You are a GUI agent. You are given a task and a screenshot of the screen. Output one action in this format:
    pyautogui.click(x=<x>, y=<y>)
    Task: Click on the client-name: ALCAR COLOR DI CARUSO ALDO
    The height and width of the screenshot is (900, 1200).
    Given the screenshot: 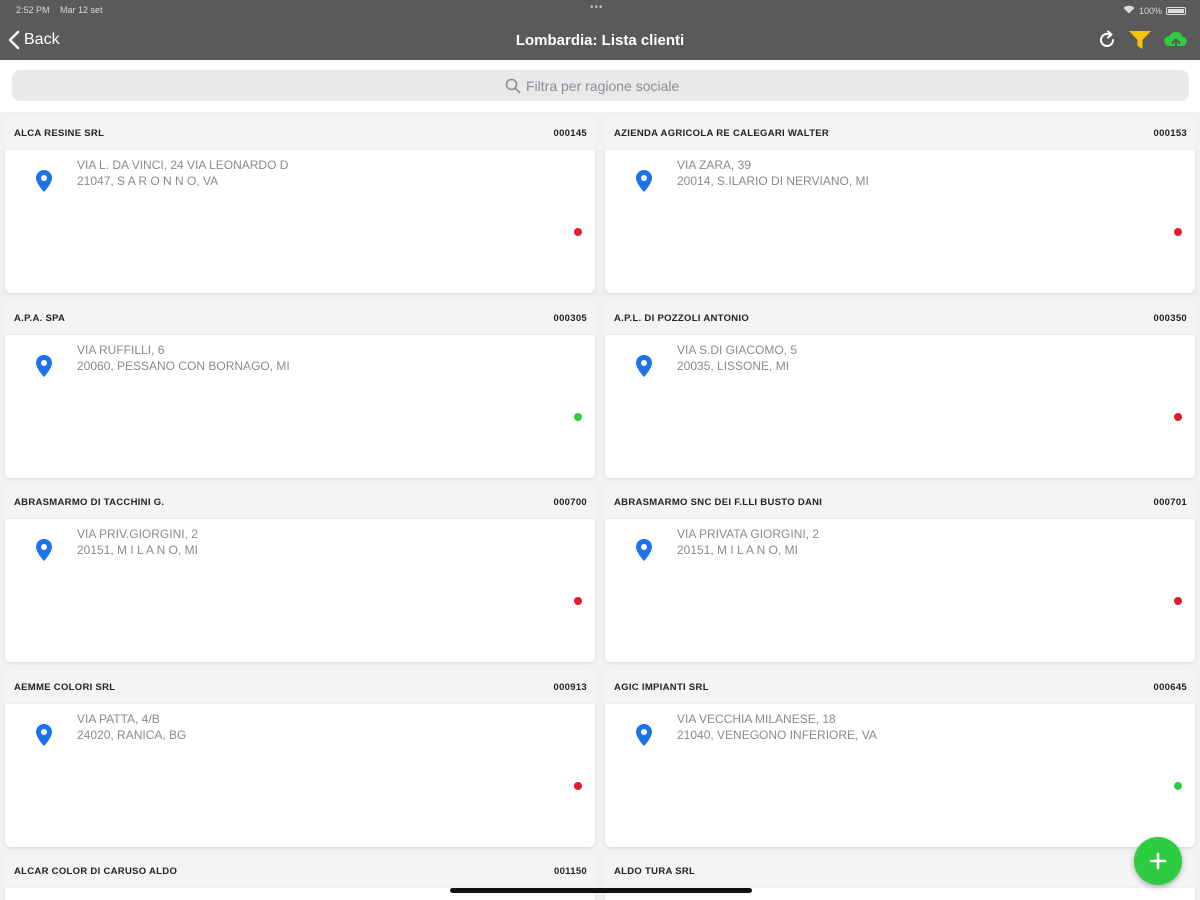 What is the action you would take?
    pyautogui.click(x=96, y=871)
    